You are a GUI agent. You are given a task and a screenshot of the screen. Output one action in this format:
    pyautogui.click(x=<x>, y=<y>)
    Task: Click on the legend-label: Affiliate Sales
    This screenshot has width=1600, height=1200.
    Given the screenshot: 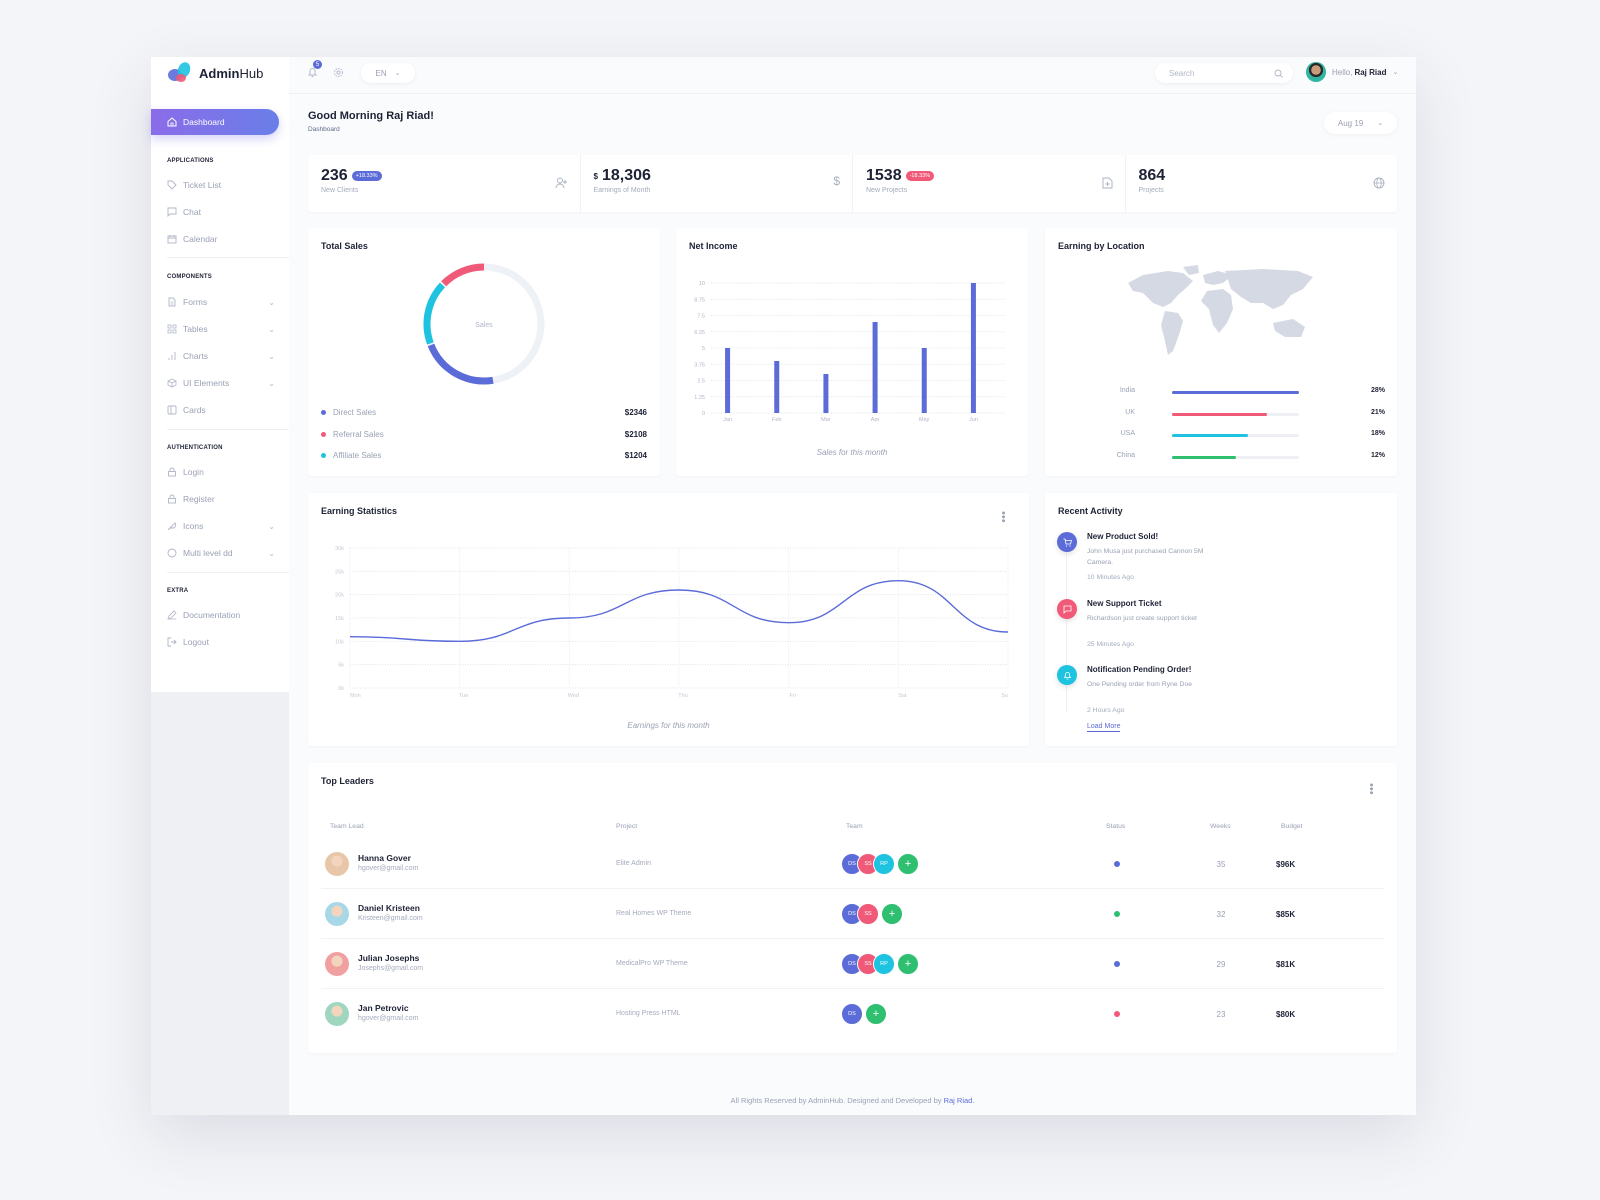 What is the action you would take?
    pyautogui.click(x=357, y=455)
    